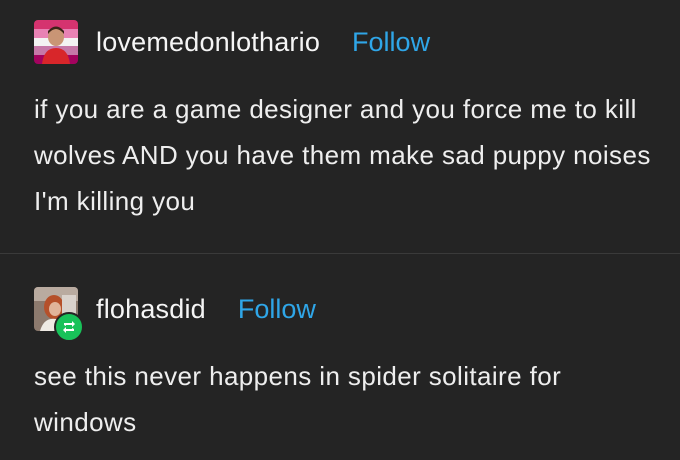 This screenshot has width=680, height=460. I want to click on follow-button: Follow, so click(277, 309).